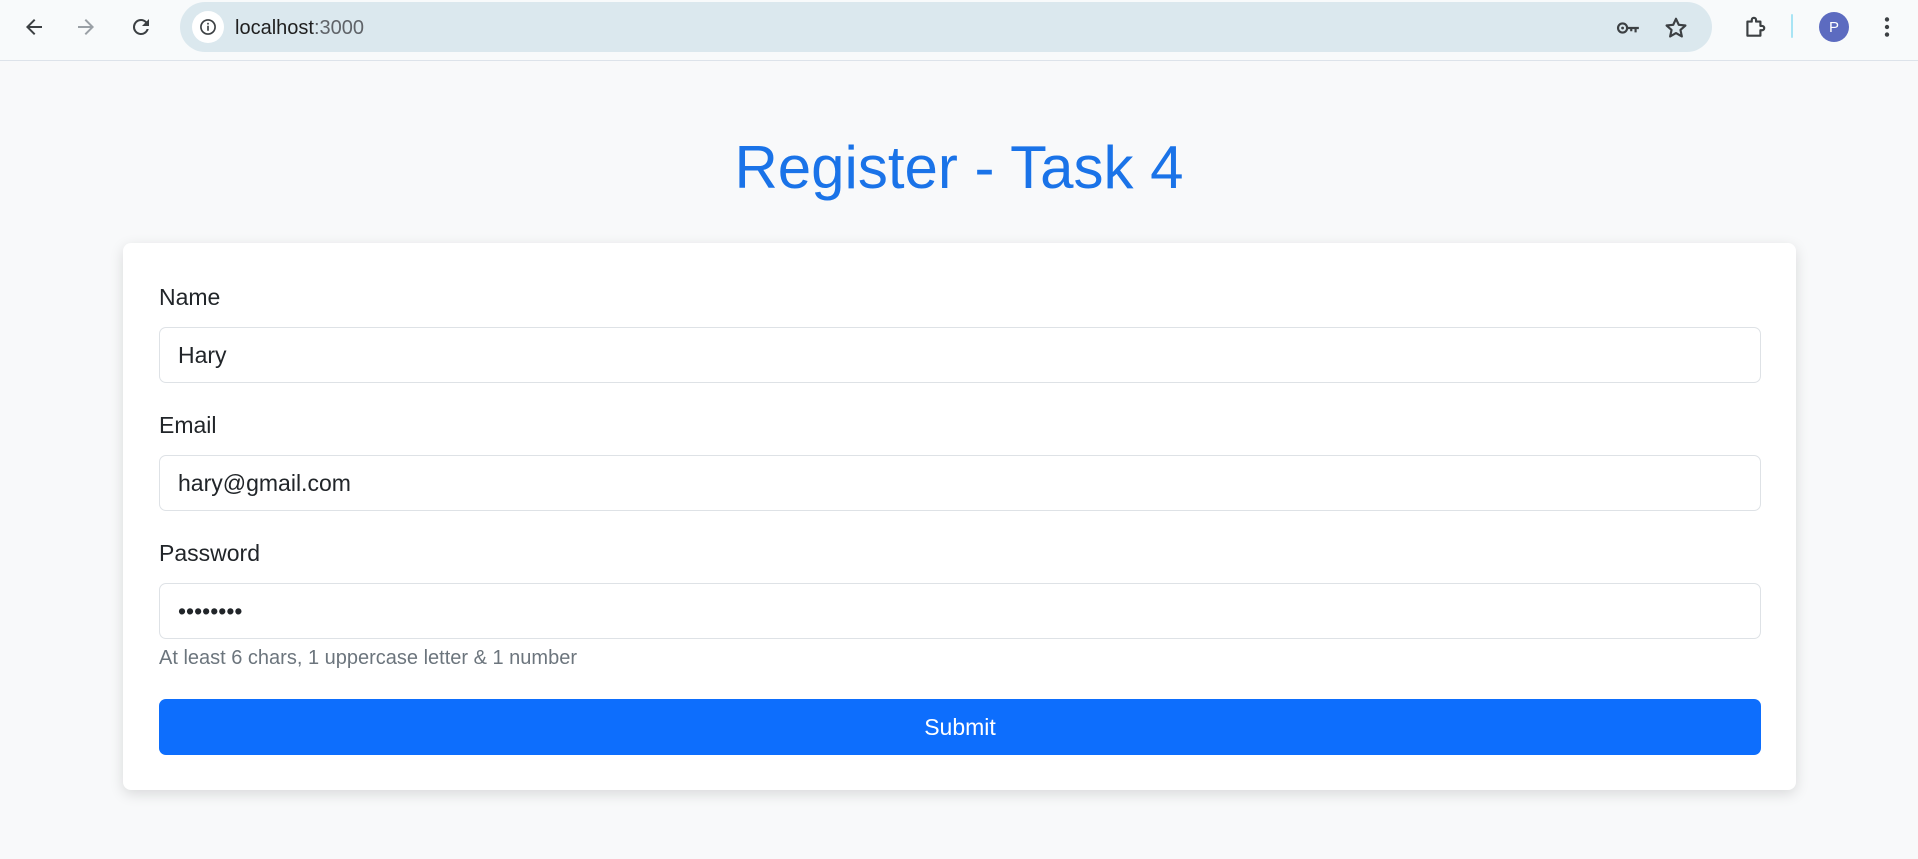  I want to click on reload-icon, so click(140, 26).